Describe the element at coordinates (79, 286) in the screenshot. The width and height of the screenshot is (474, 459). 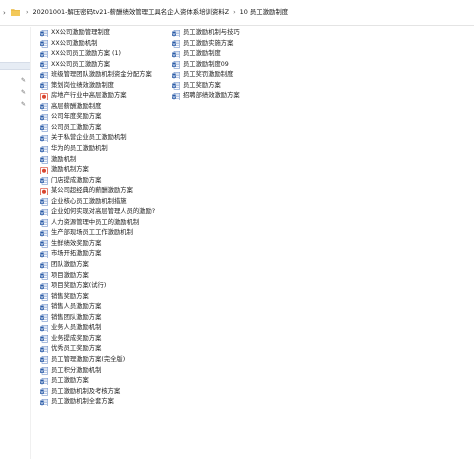
I see `file-name: 项目奖励方案(试行)` at that location.